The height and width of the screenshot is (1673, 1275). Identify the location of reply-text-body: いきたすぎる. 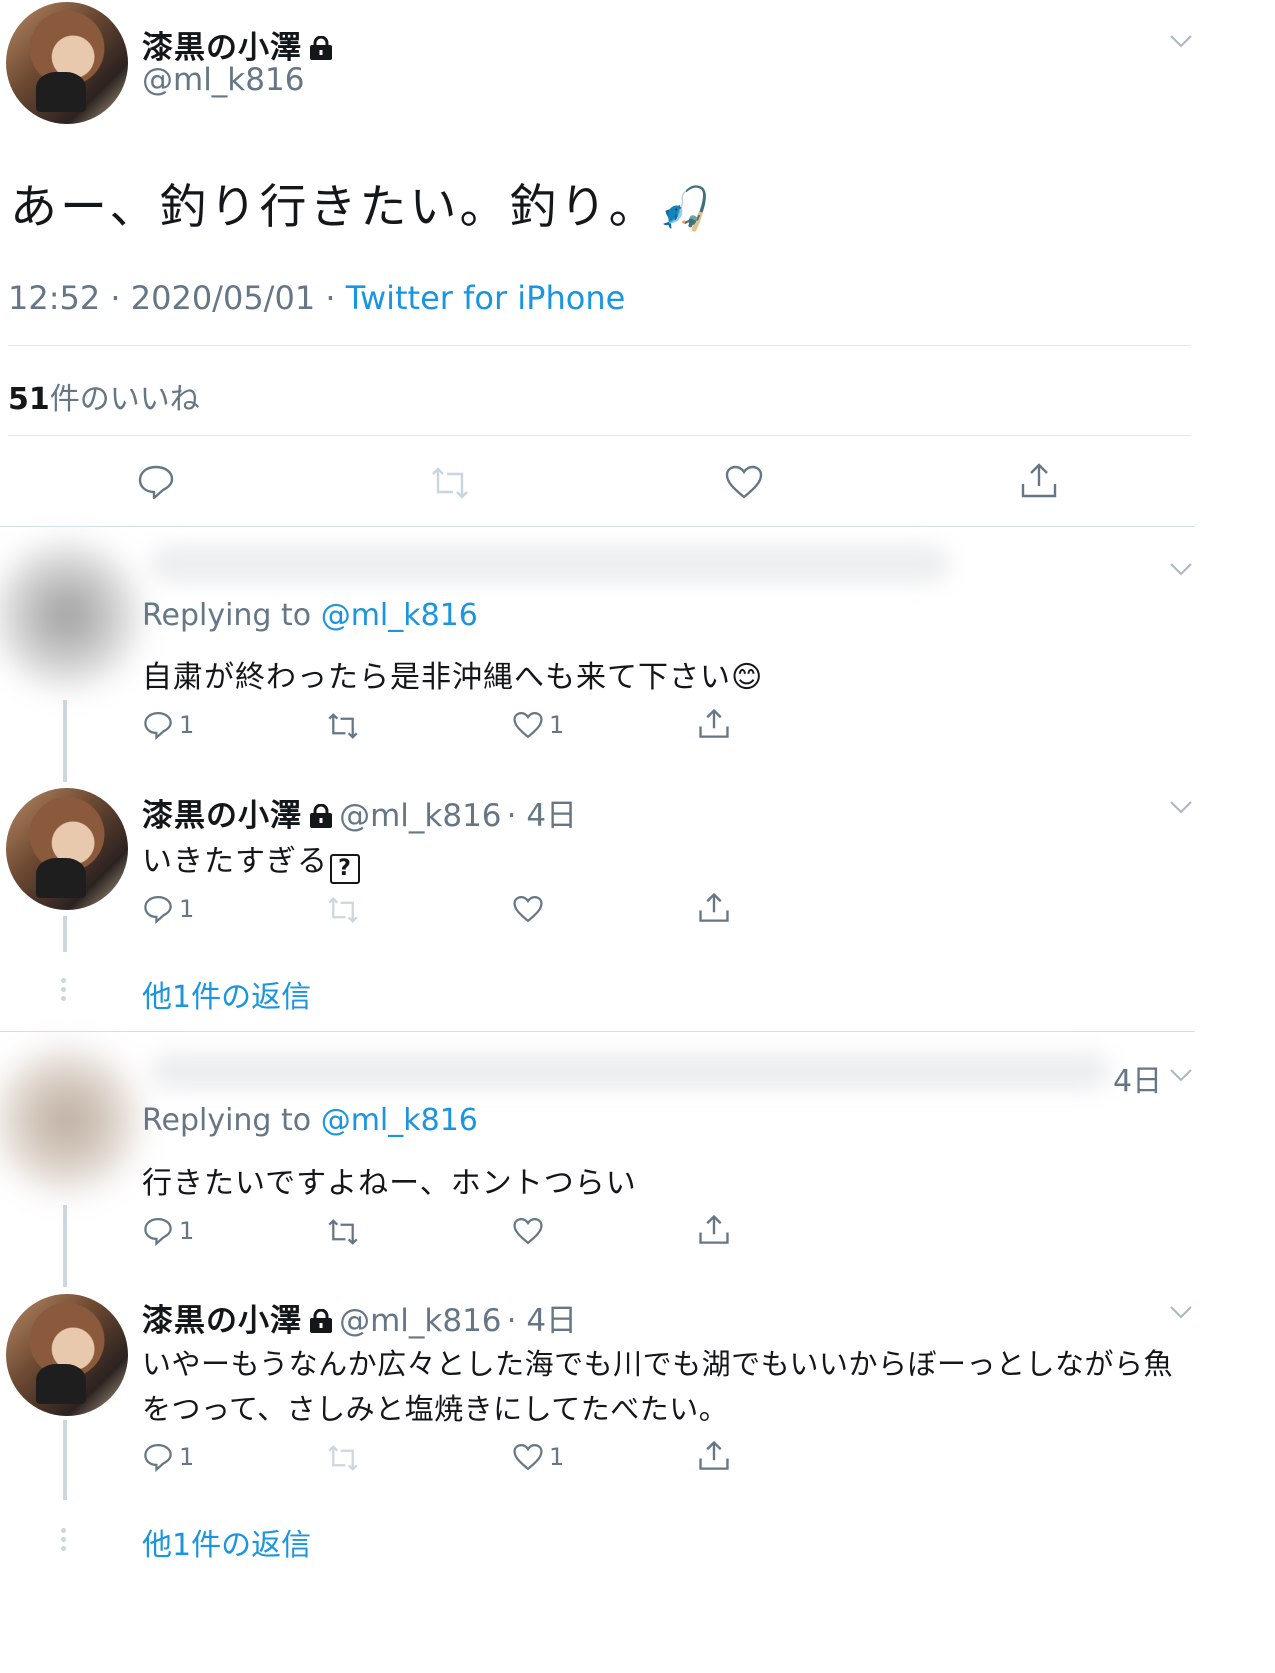
(235, 861).